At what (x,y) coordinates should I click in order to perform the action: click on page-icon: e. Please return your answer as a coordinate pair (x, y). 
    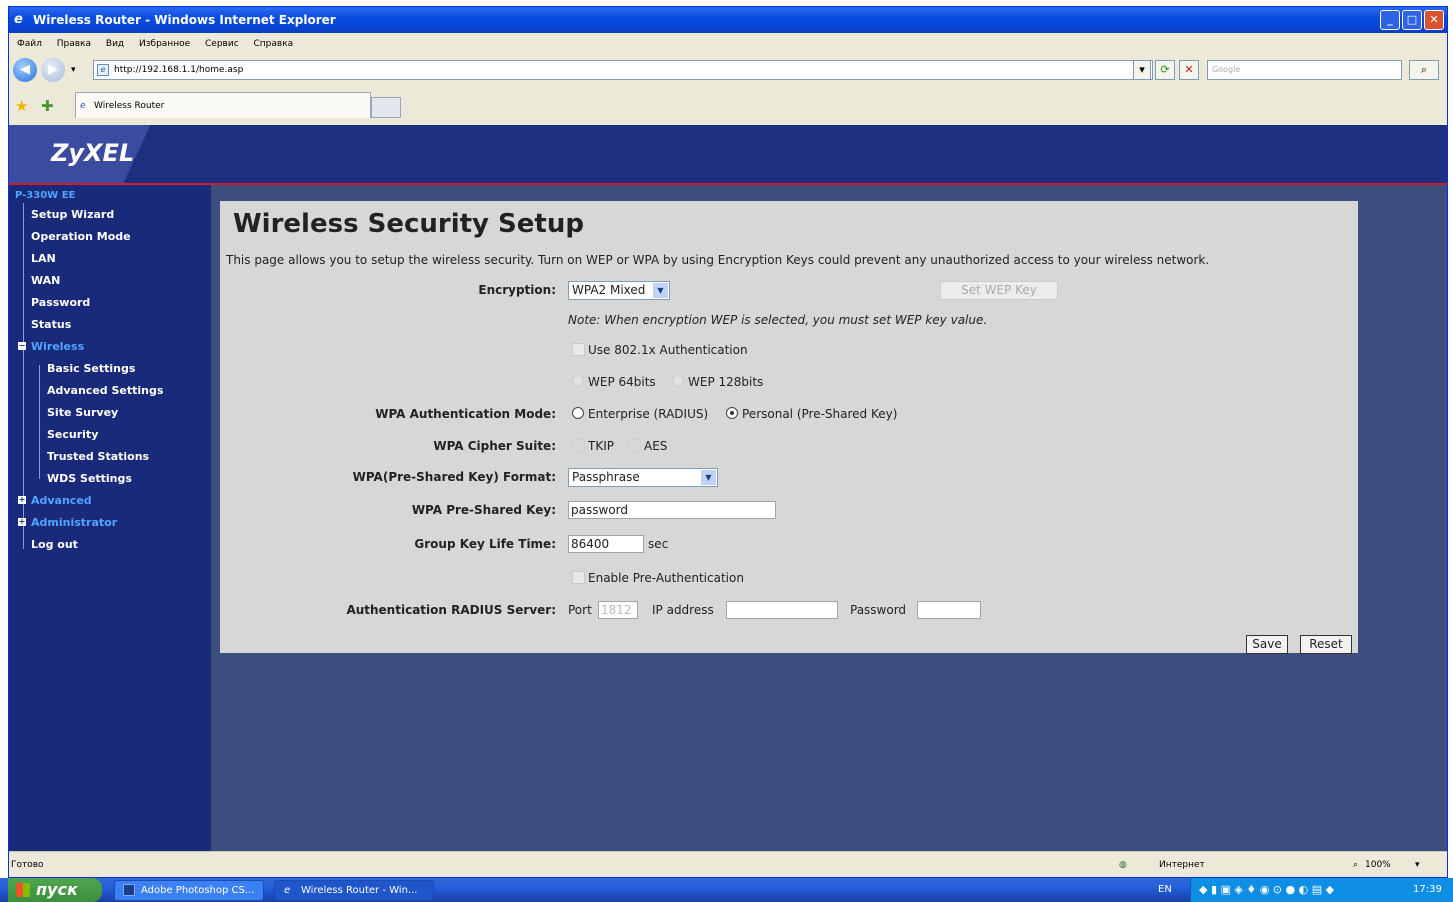
    Looking at the image, I should click on (103, 70).